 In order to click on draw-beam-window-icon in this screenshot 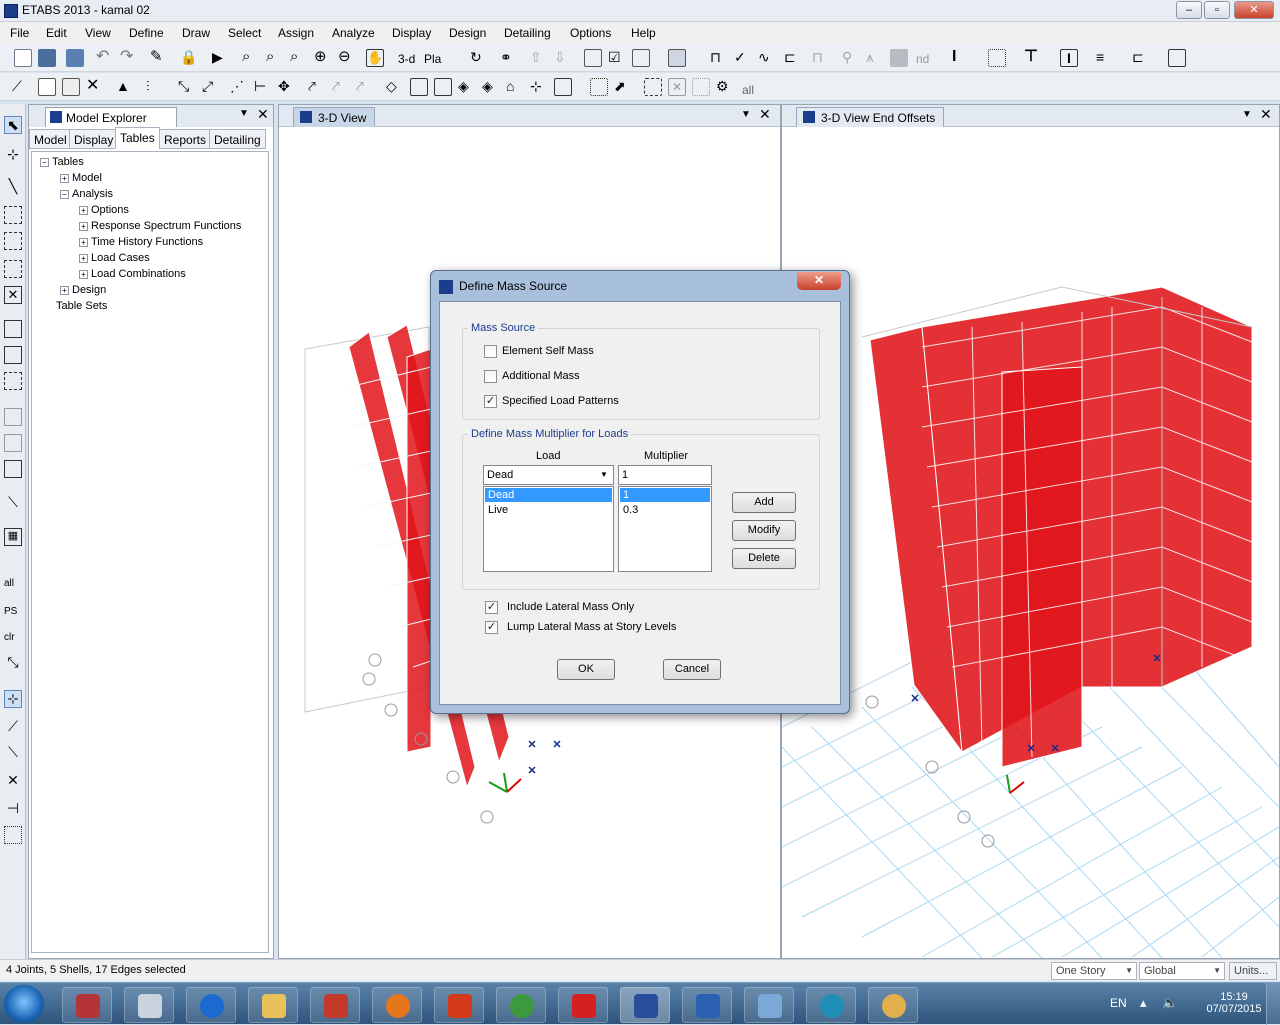, I will do `click(13, 269)`.